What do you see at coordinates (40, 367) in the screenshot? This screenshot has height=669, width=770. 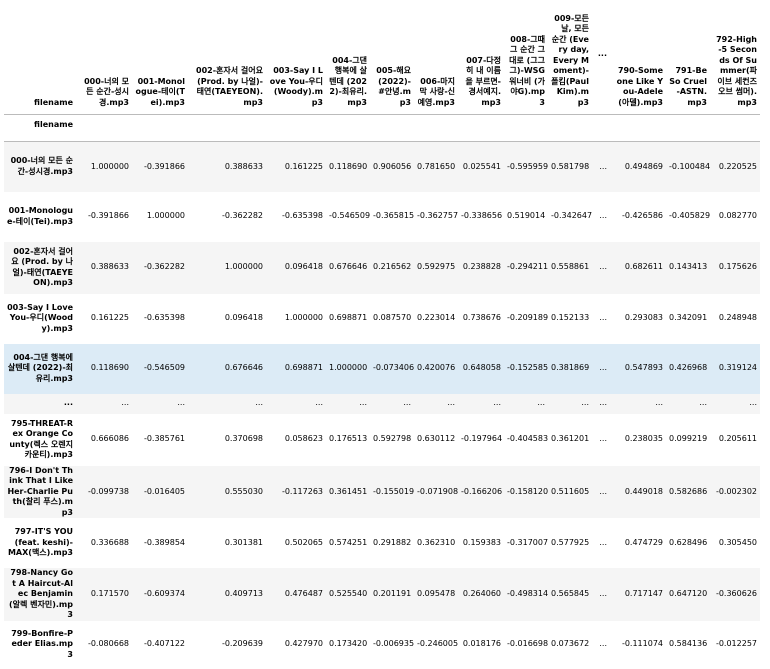 I see `row-label: 004-그댄 행복에 살텐데 (2022)-최유리.mp3` at bounding box center [40, 367].